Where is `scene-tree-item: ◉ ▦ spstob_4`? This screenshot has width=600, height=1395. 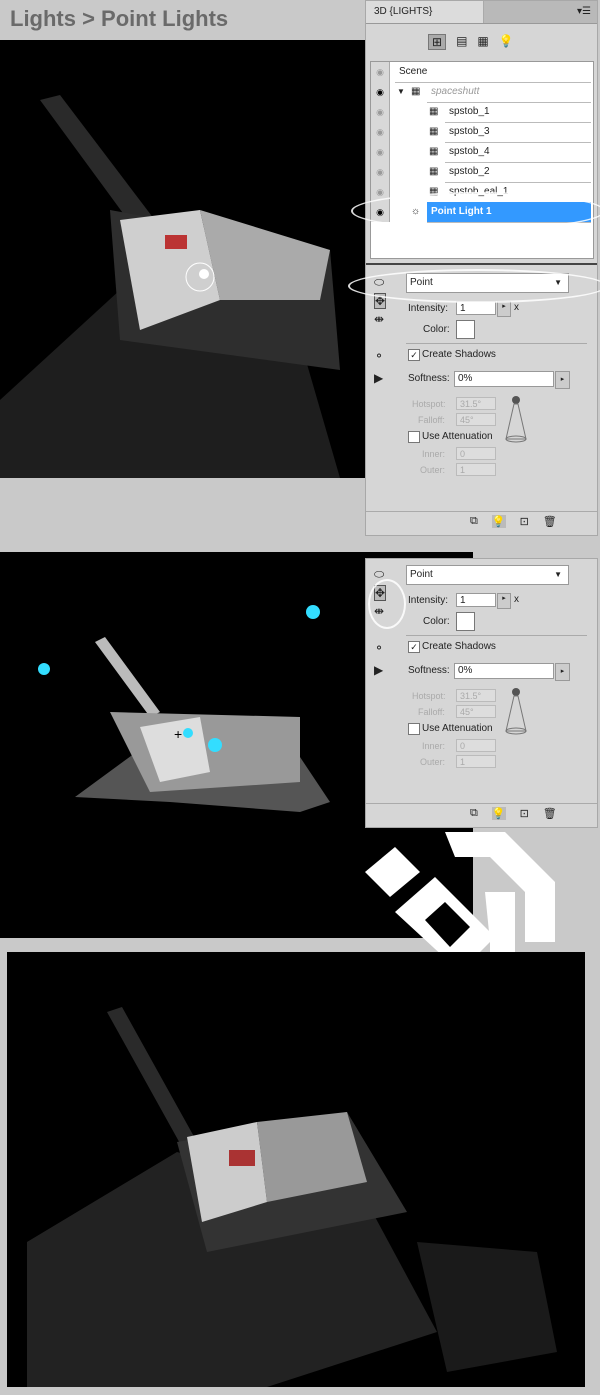 scene-tree-item: ◉ ▦ spstob_4 is located at coordinates (482, 152).